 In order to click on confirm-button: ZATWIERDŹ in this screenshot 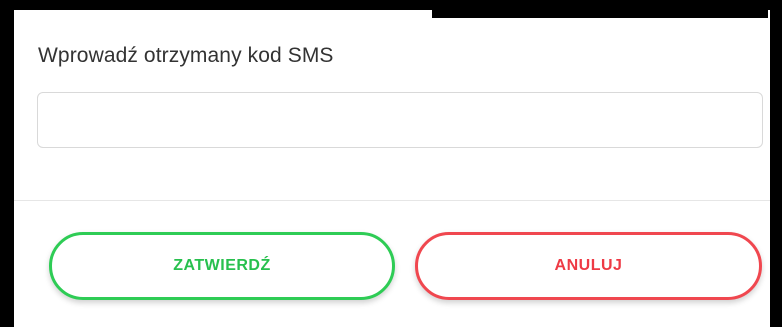, I will do `click(222, 266)`.